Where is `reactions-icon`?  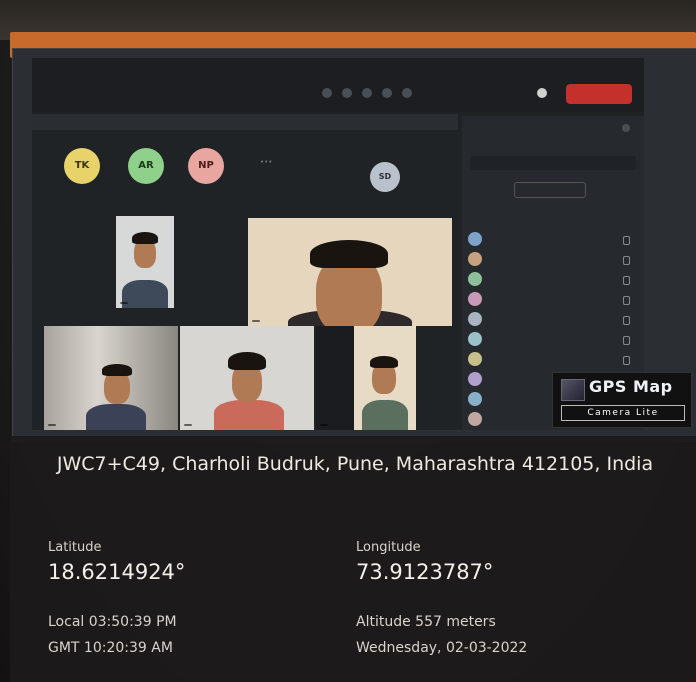
reactions-icon is located at coordinates (367, 93).